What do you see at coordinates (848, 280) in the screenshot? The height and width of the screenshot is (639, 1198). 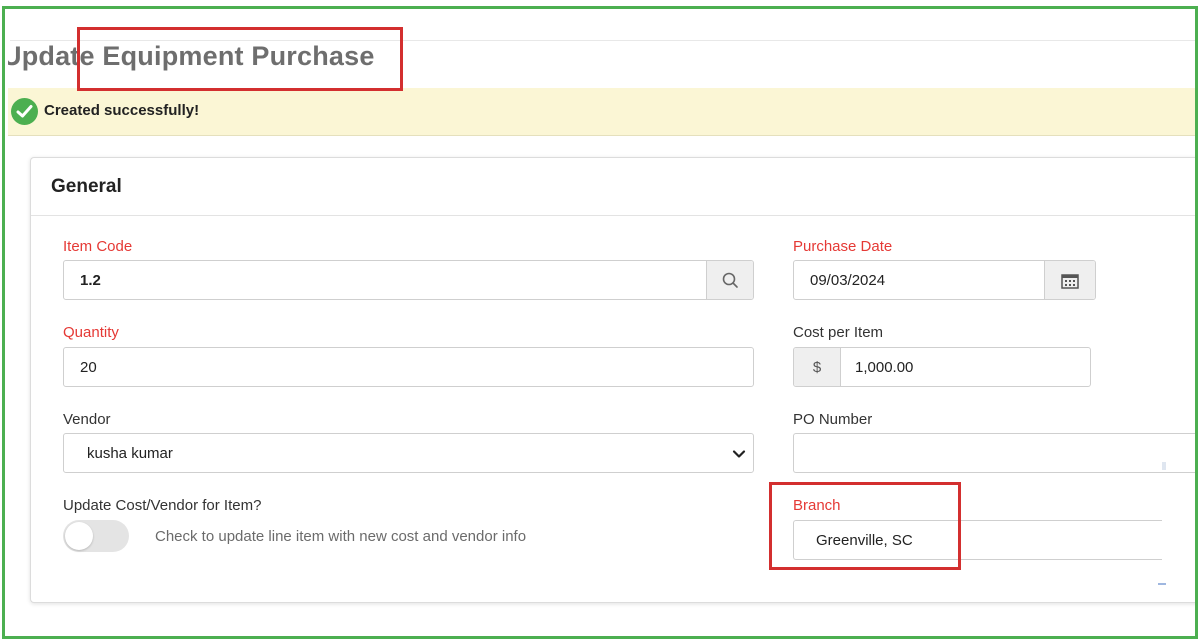 I see `purchase-date-value: 09/03/2024` at bounding box center [848, 280].